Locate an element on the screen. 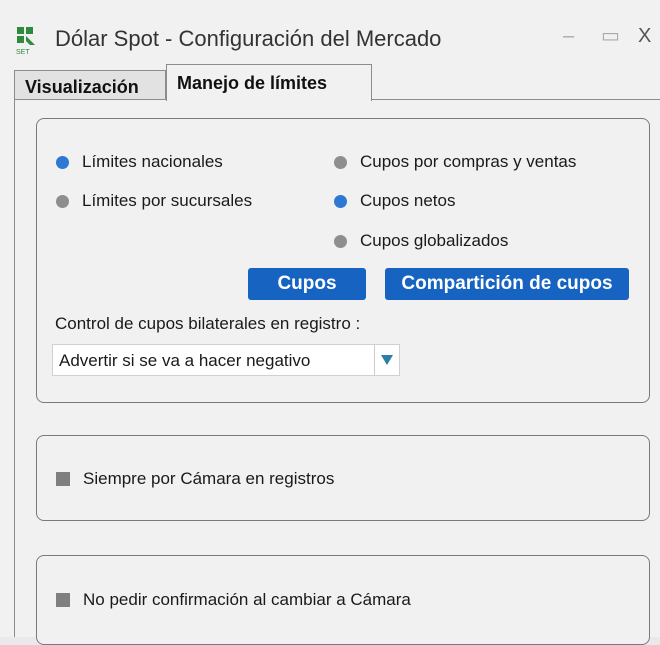  minimize-button: – is located at coordinates (568, 36).